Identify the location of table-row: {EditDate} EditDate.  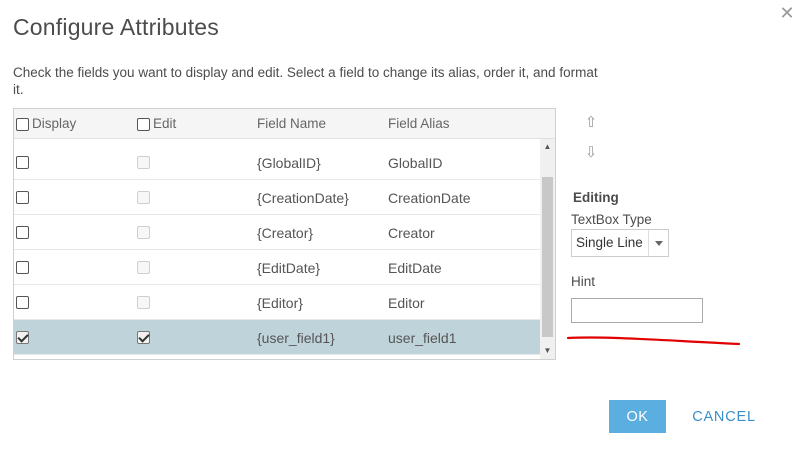
(277, 267).